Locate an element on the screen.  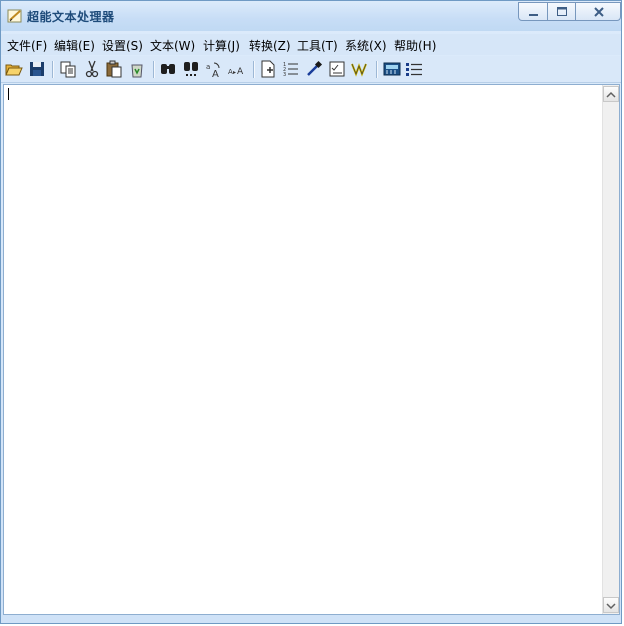
paste-icon is located at coordinates (114, 69).